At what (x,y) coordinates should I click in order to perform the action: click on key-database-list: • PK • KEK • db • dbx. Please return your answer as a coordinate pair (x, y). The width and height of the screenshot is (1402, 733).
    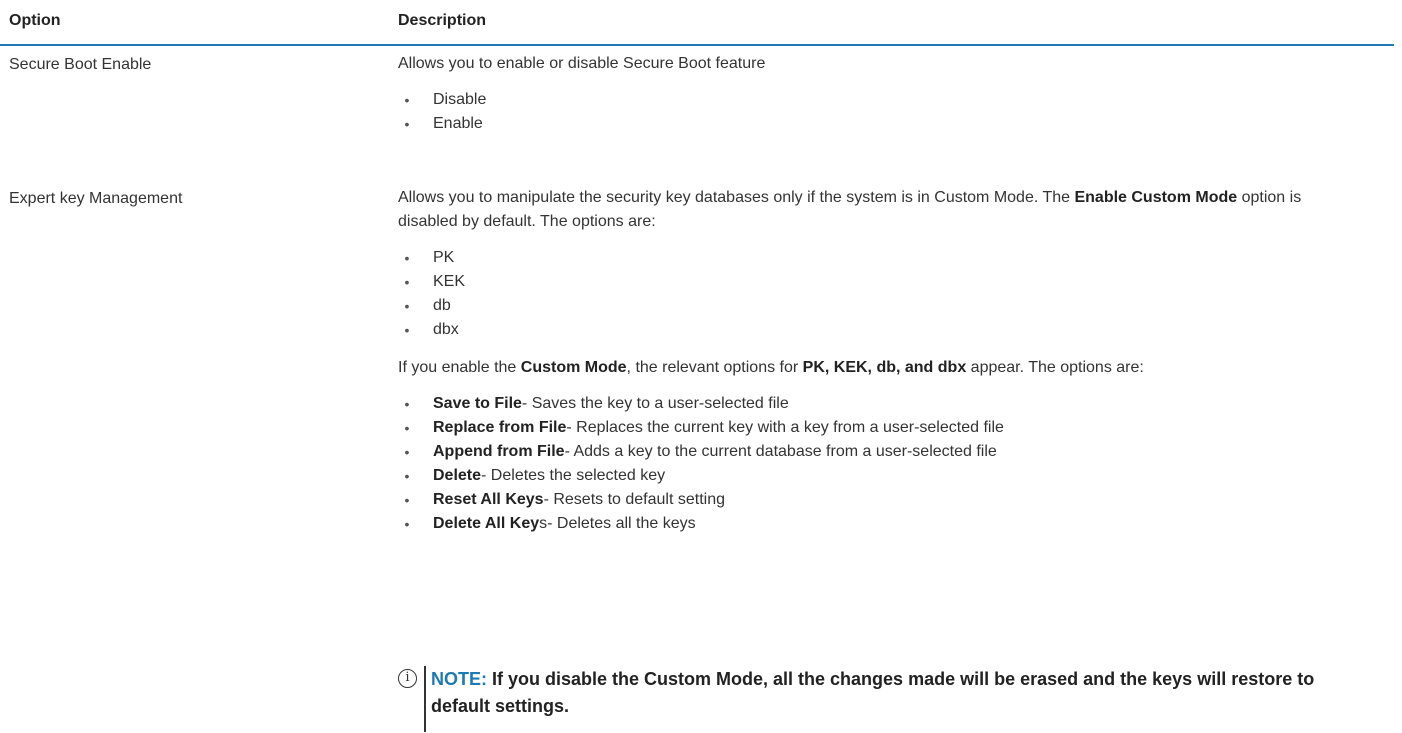
    Looking at the image, I should click on (878, 294).